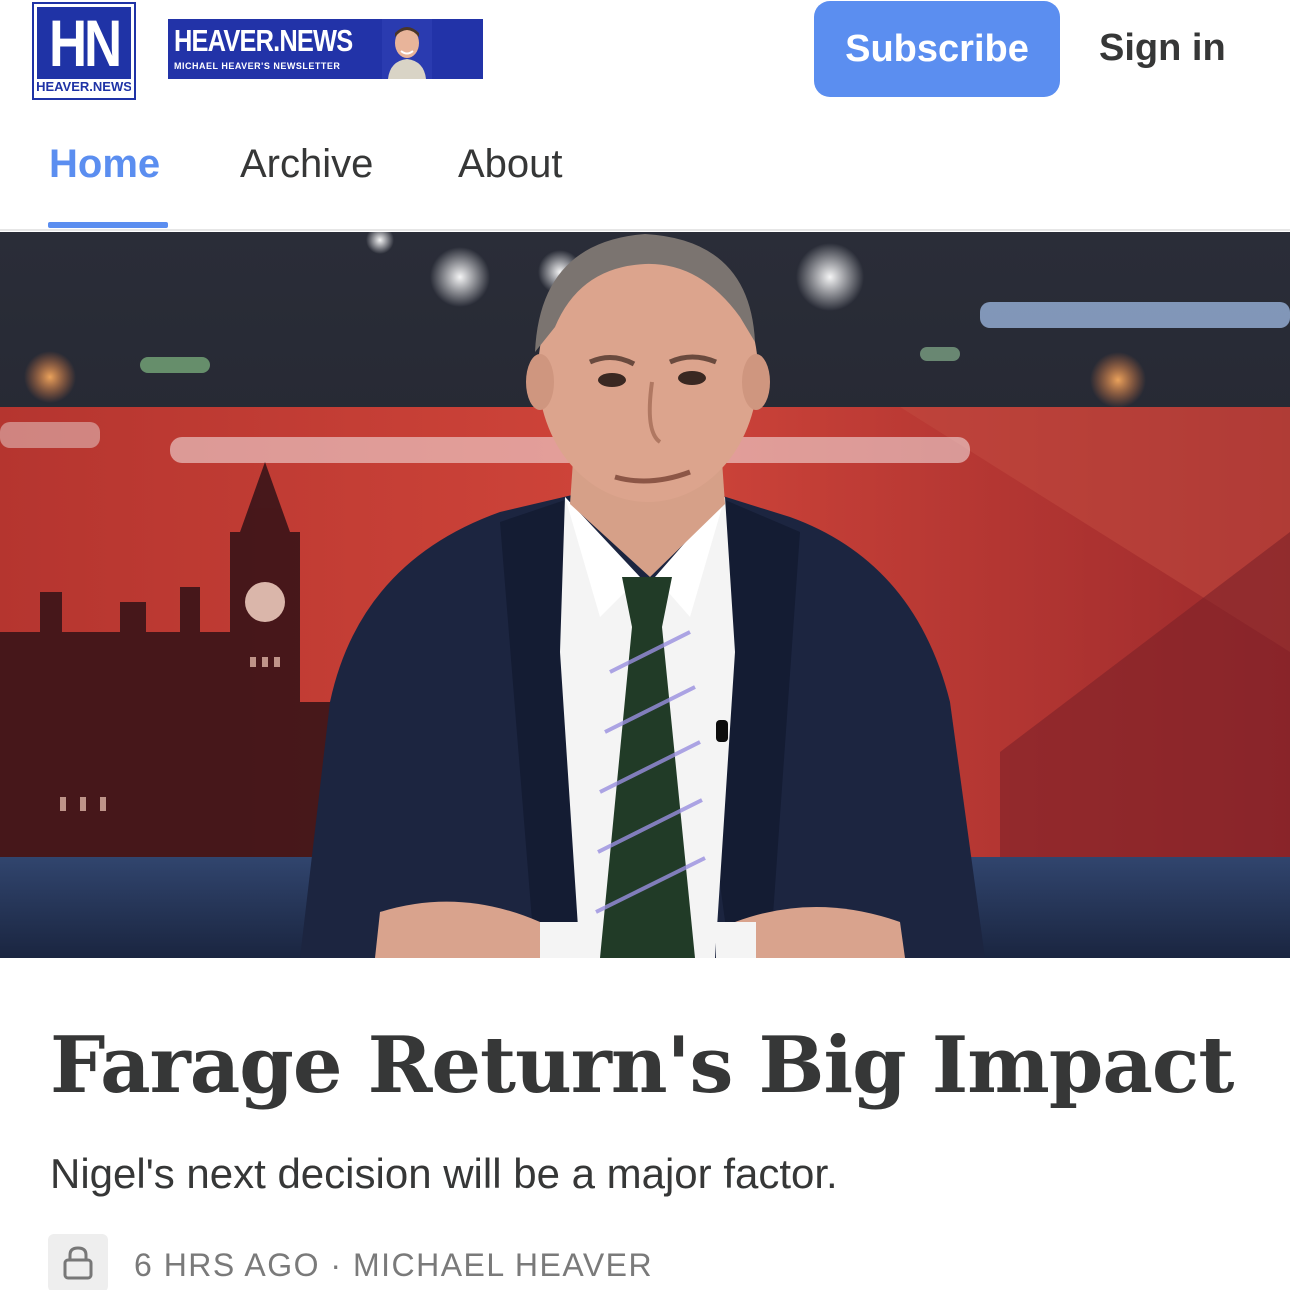 The image size is (1290, 1290). I want to click on site-logo: HN HEAVER.NEWS, so click(84, 51).